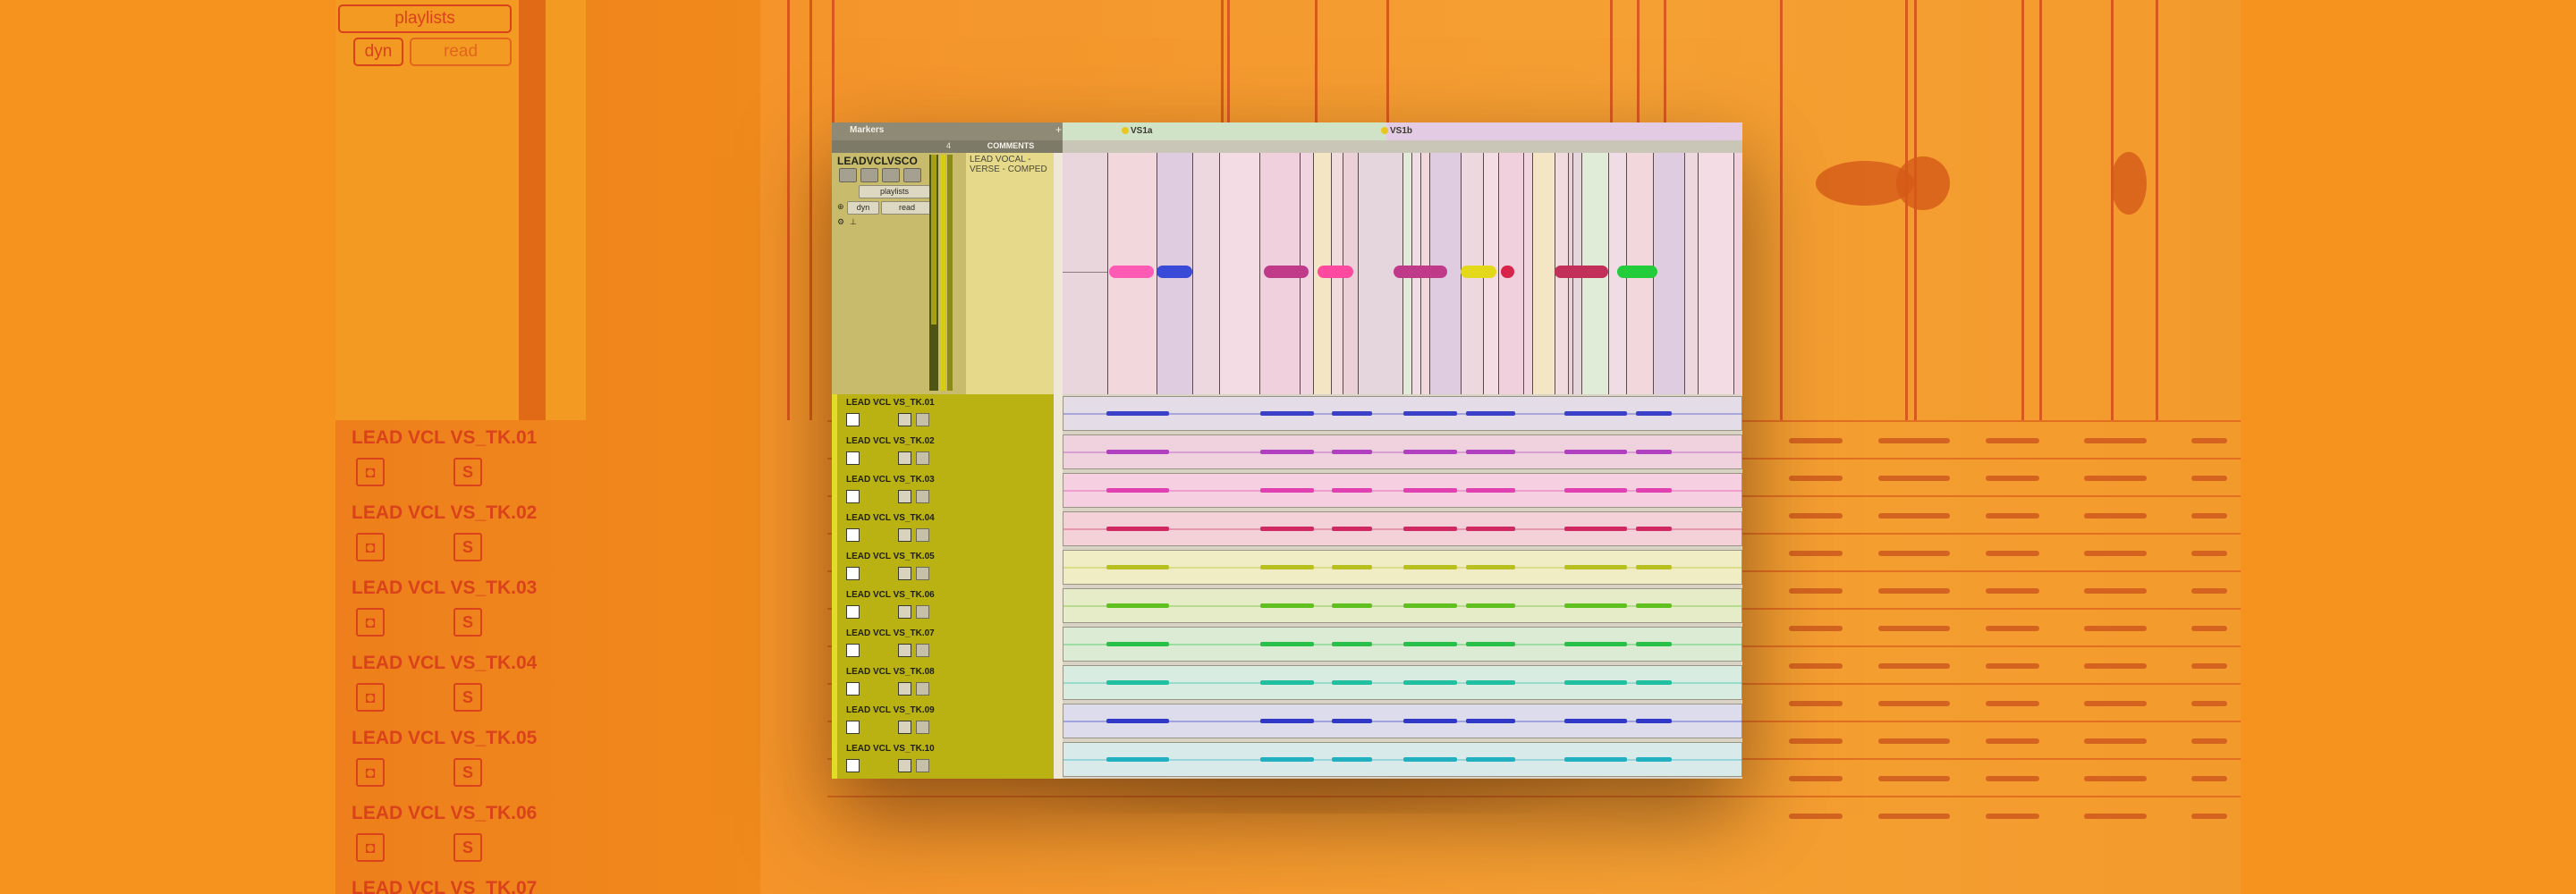  I want to click on comp-track-lane, so click(1402, 274).